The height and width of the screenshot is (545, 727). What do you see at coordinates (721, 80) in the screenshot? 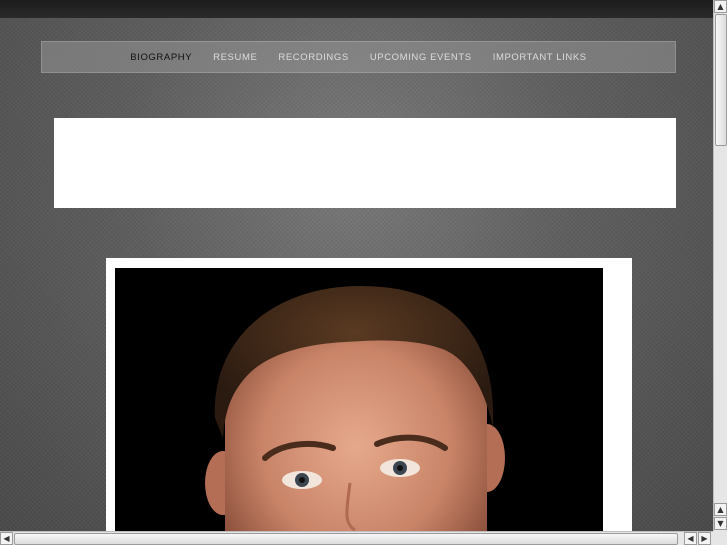
I see `vertical-scroll-thumb` at bounding box center [721, 80].